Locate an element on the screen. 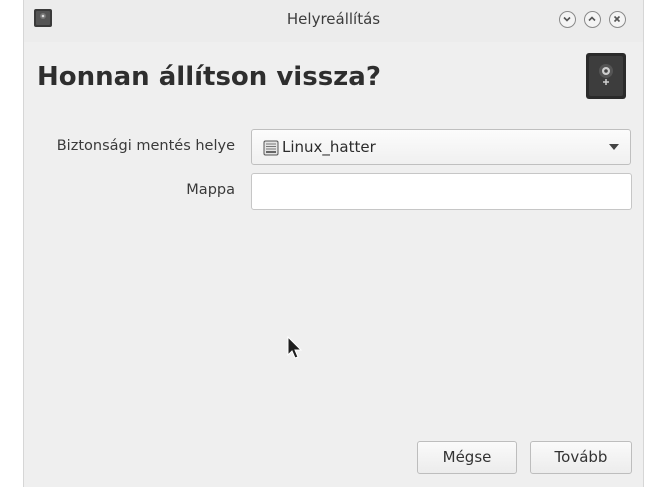 The height and width of the screenshot is (487, 654). location-dropdown: Linux_hatter is located at coordinates (441, 147).